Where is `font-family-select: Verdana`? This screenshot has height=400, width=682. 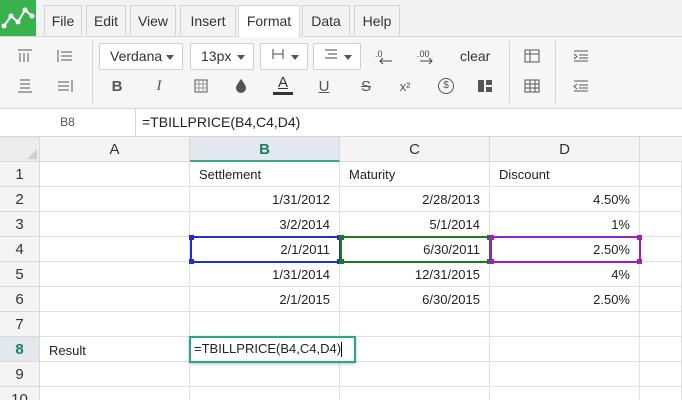
font-family-select: Verdana is located at coordinates (141, 56).